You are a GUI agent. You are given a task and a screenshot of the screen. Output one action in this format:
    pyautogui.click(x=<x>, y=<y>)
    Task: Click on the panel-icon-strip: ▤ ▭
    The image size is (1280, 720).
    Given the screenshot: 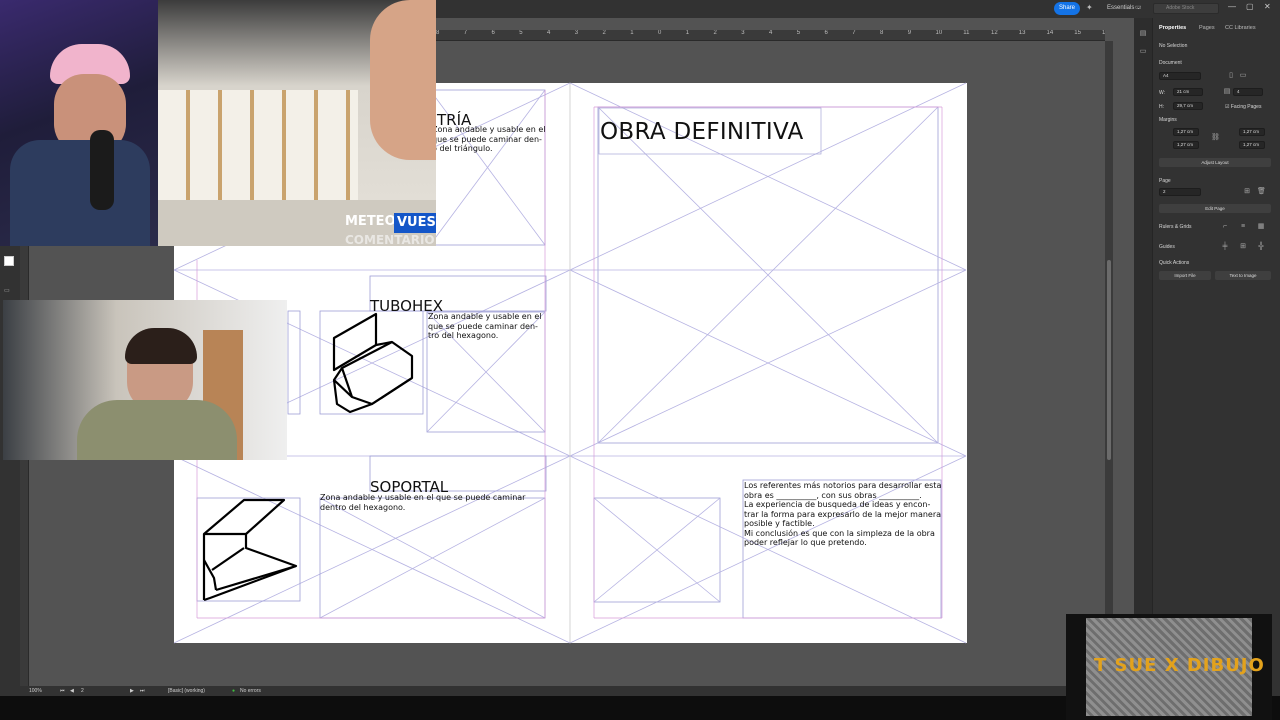 What is the action you would take?
    pyautogui.click(x=1143, y=352)
    